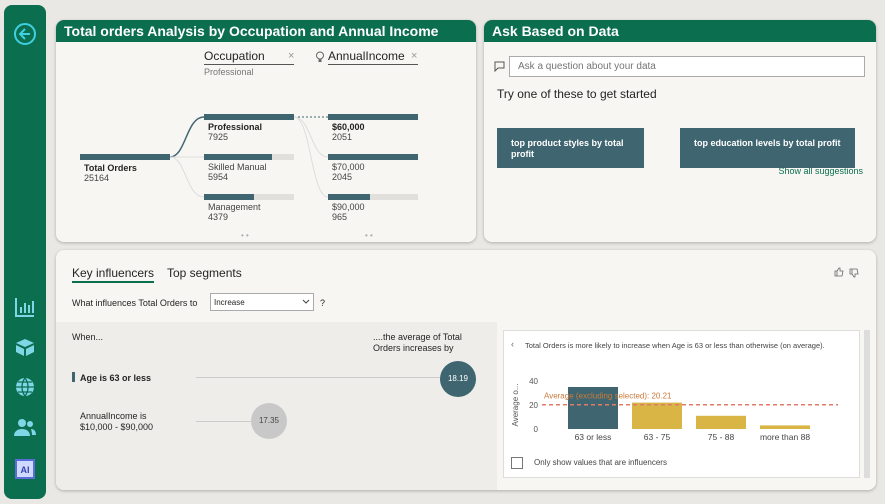  Describe the element at coordinates (223, 421) in the screenshot. I see `influencer-line-income` at that location.